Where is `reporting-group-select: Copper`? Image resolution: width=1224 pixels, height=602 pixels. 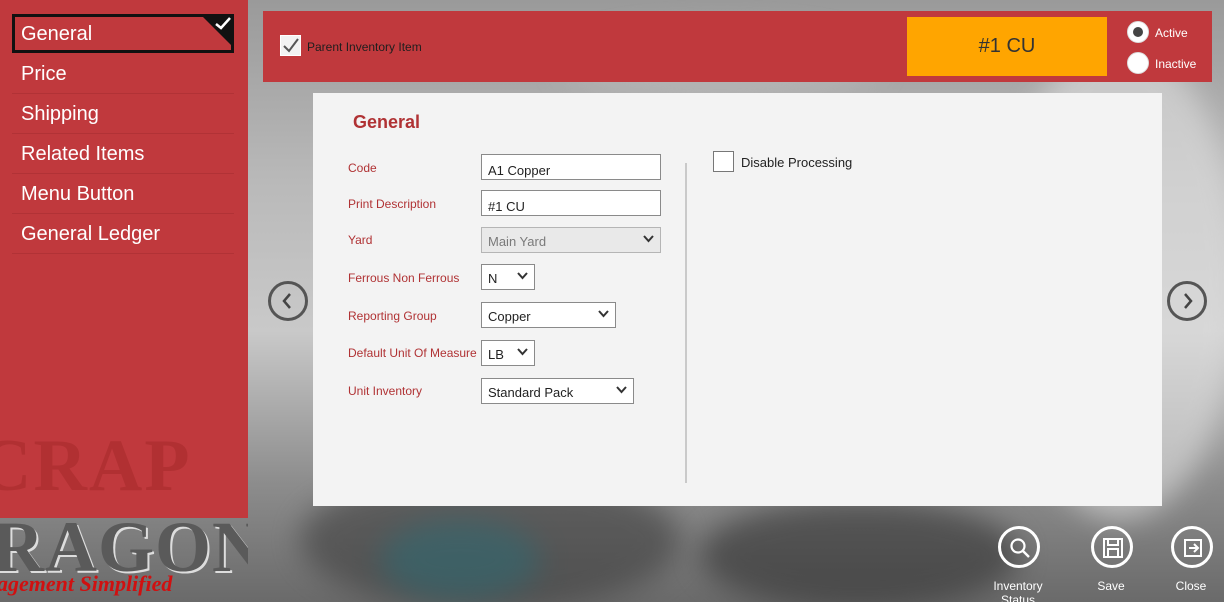 reporting-group-select: Copper is located at coordinates (548, 315).